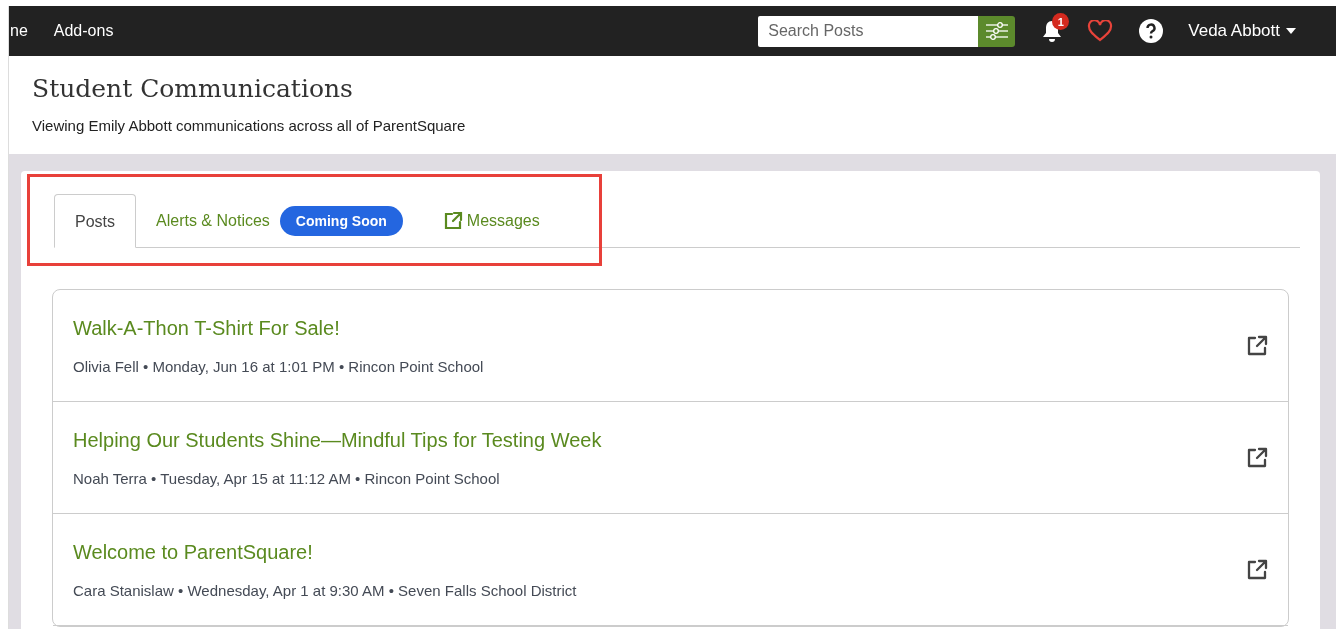  Describe the element at coordinates (193, 88) in the screenshot. I see `page-title: Student Communications` at that location.